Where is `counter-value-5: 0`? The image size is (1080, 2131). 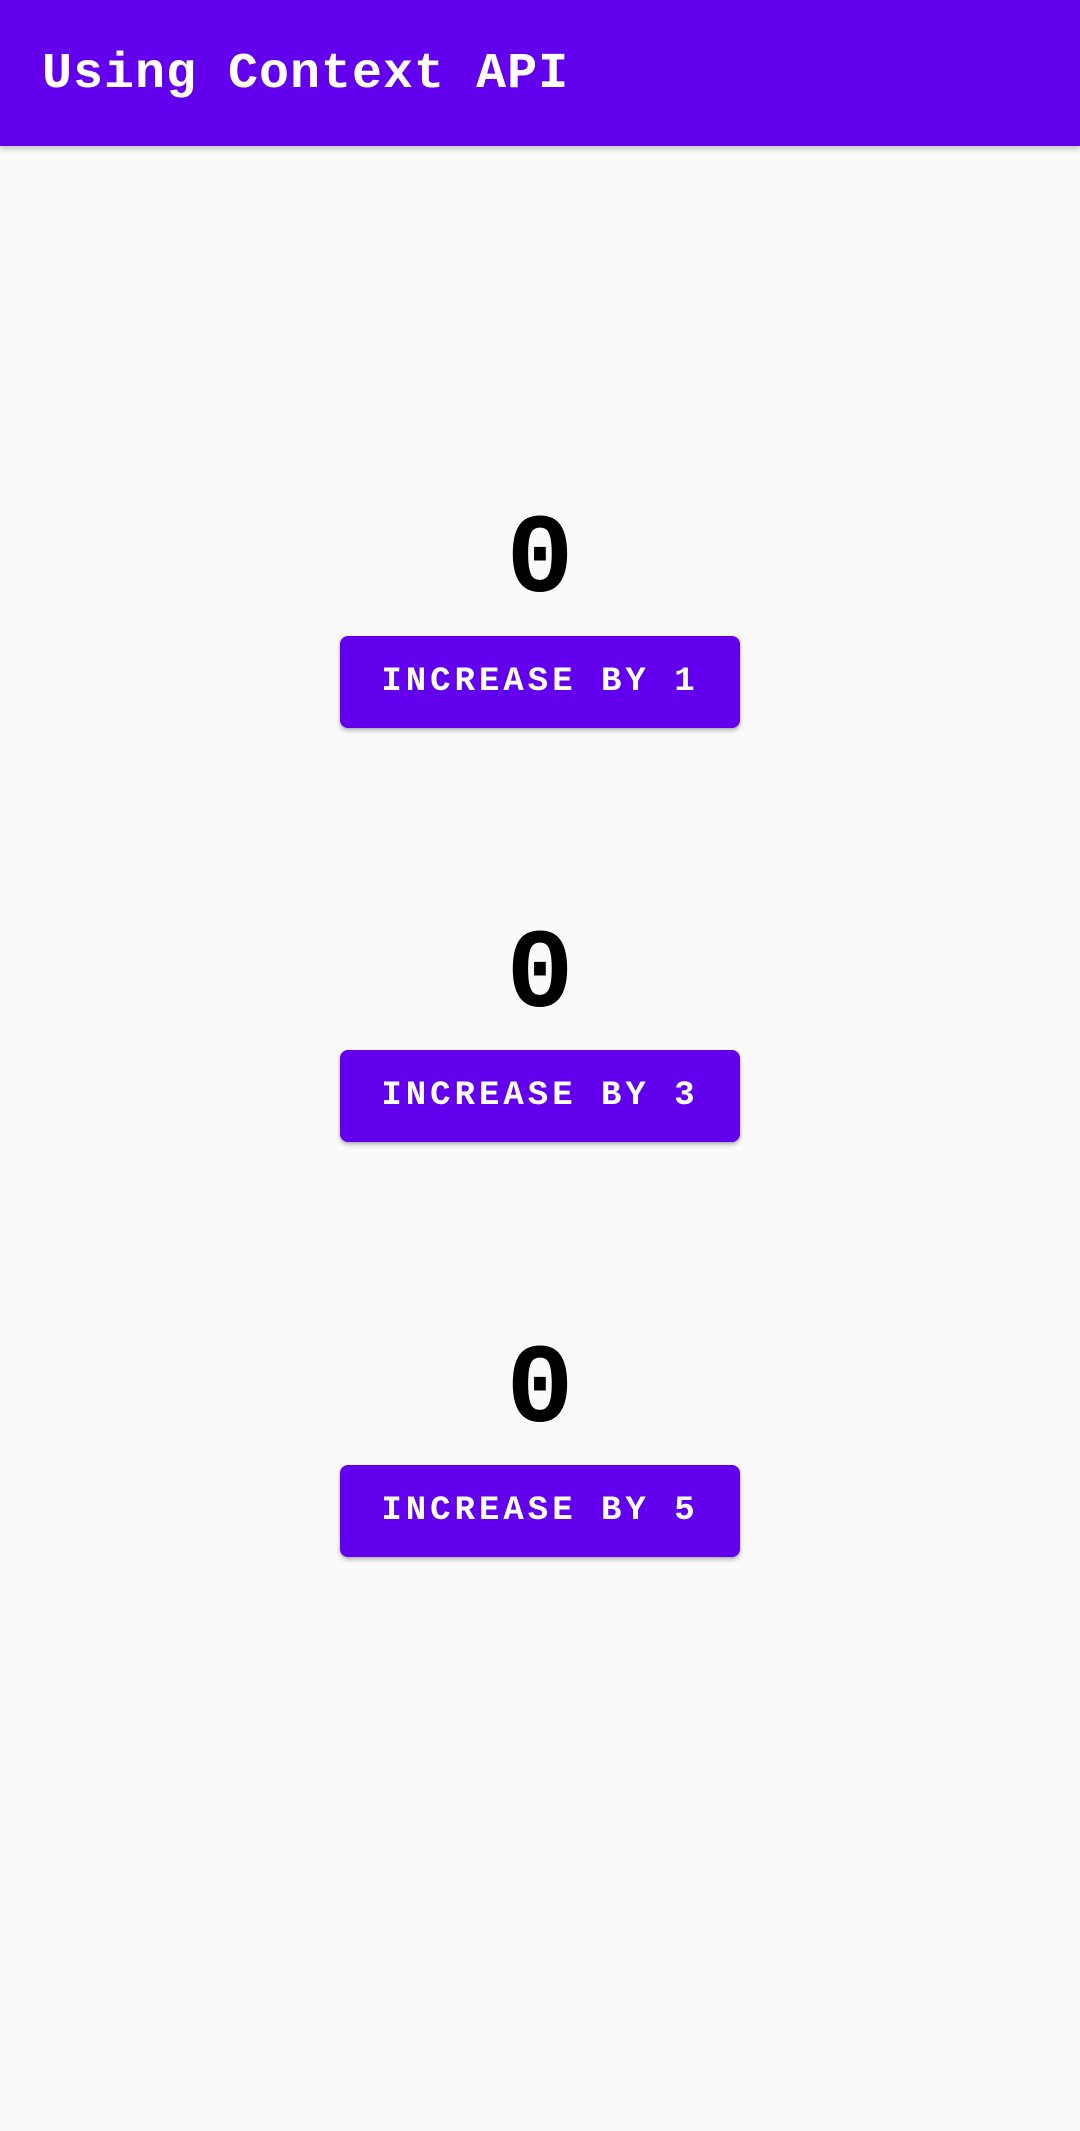
counter-value-5: 0 is located at coordinates (540, 1391).